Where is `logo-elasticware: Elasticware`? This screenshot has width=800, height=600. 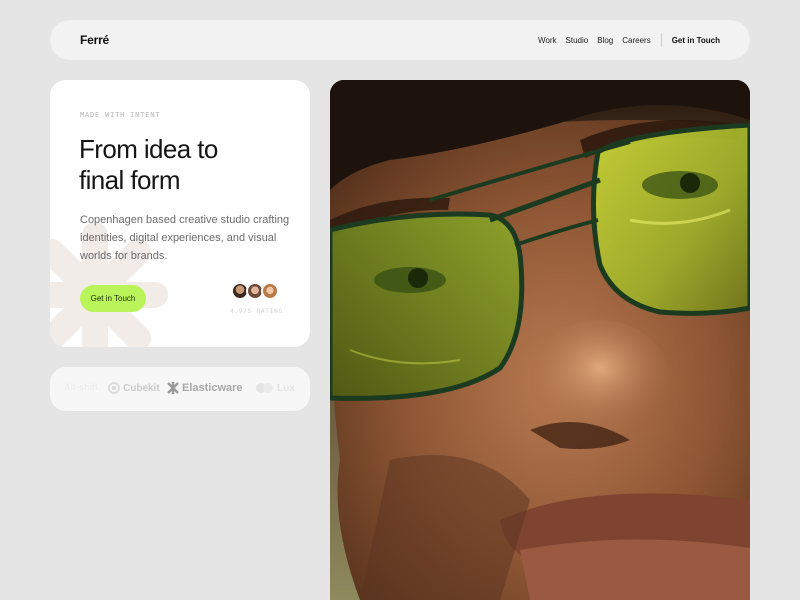 logo-elasticware: Elasticware is located at coordinates (205, 388).